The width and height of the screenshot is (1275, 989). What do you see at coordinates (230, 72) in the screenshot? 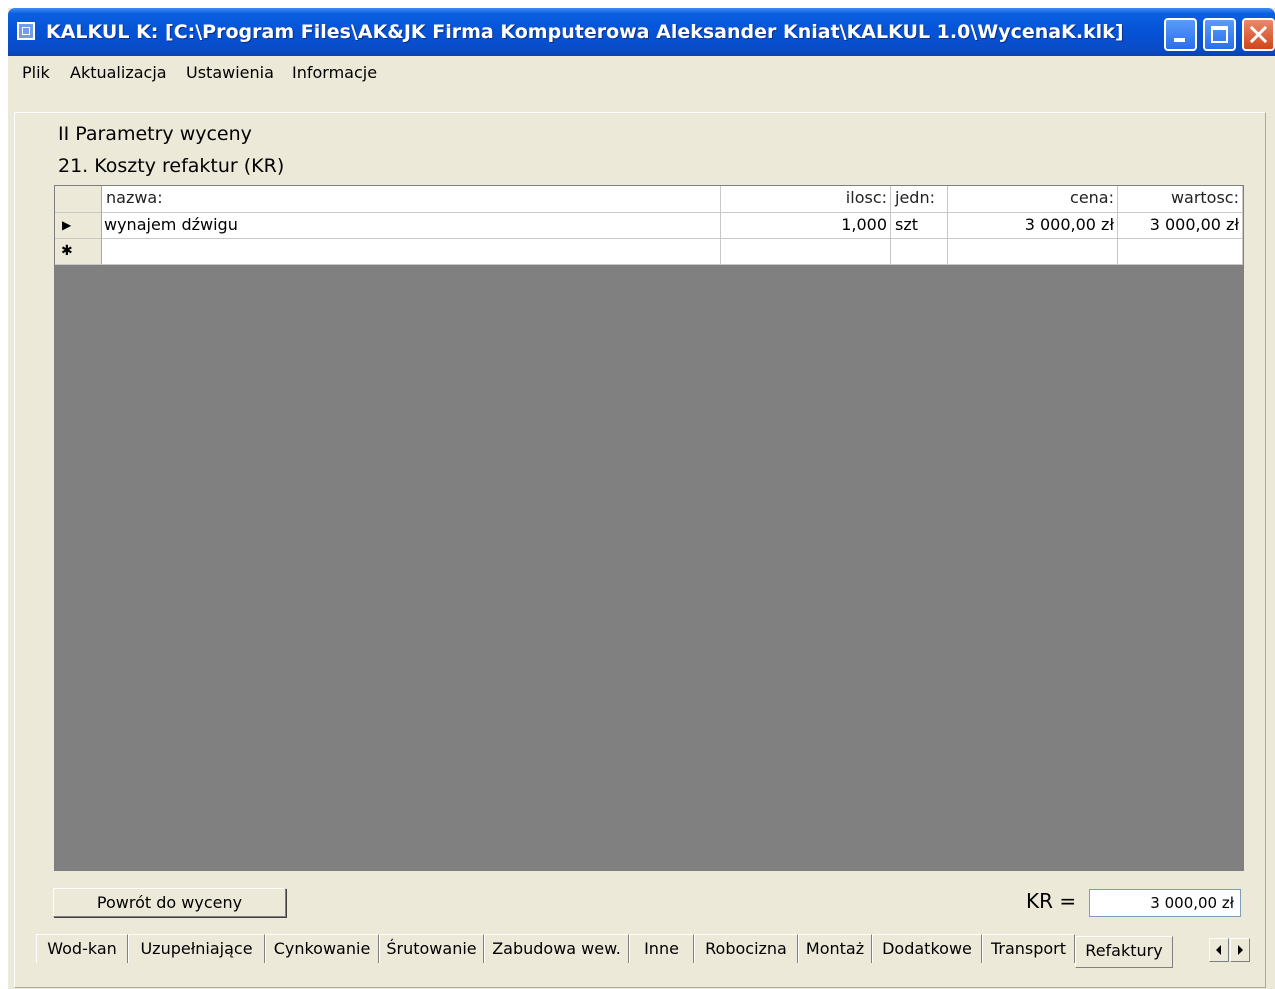
I see `menu-ustawienia: Ustawienia` at bounding box center [230, 72].